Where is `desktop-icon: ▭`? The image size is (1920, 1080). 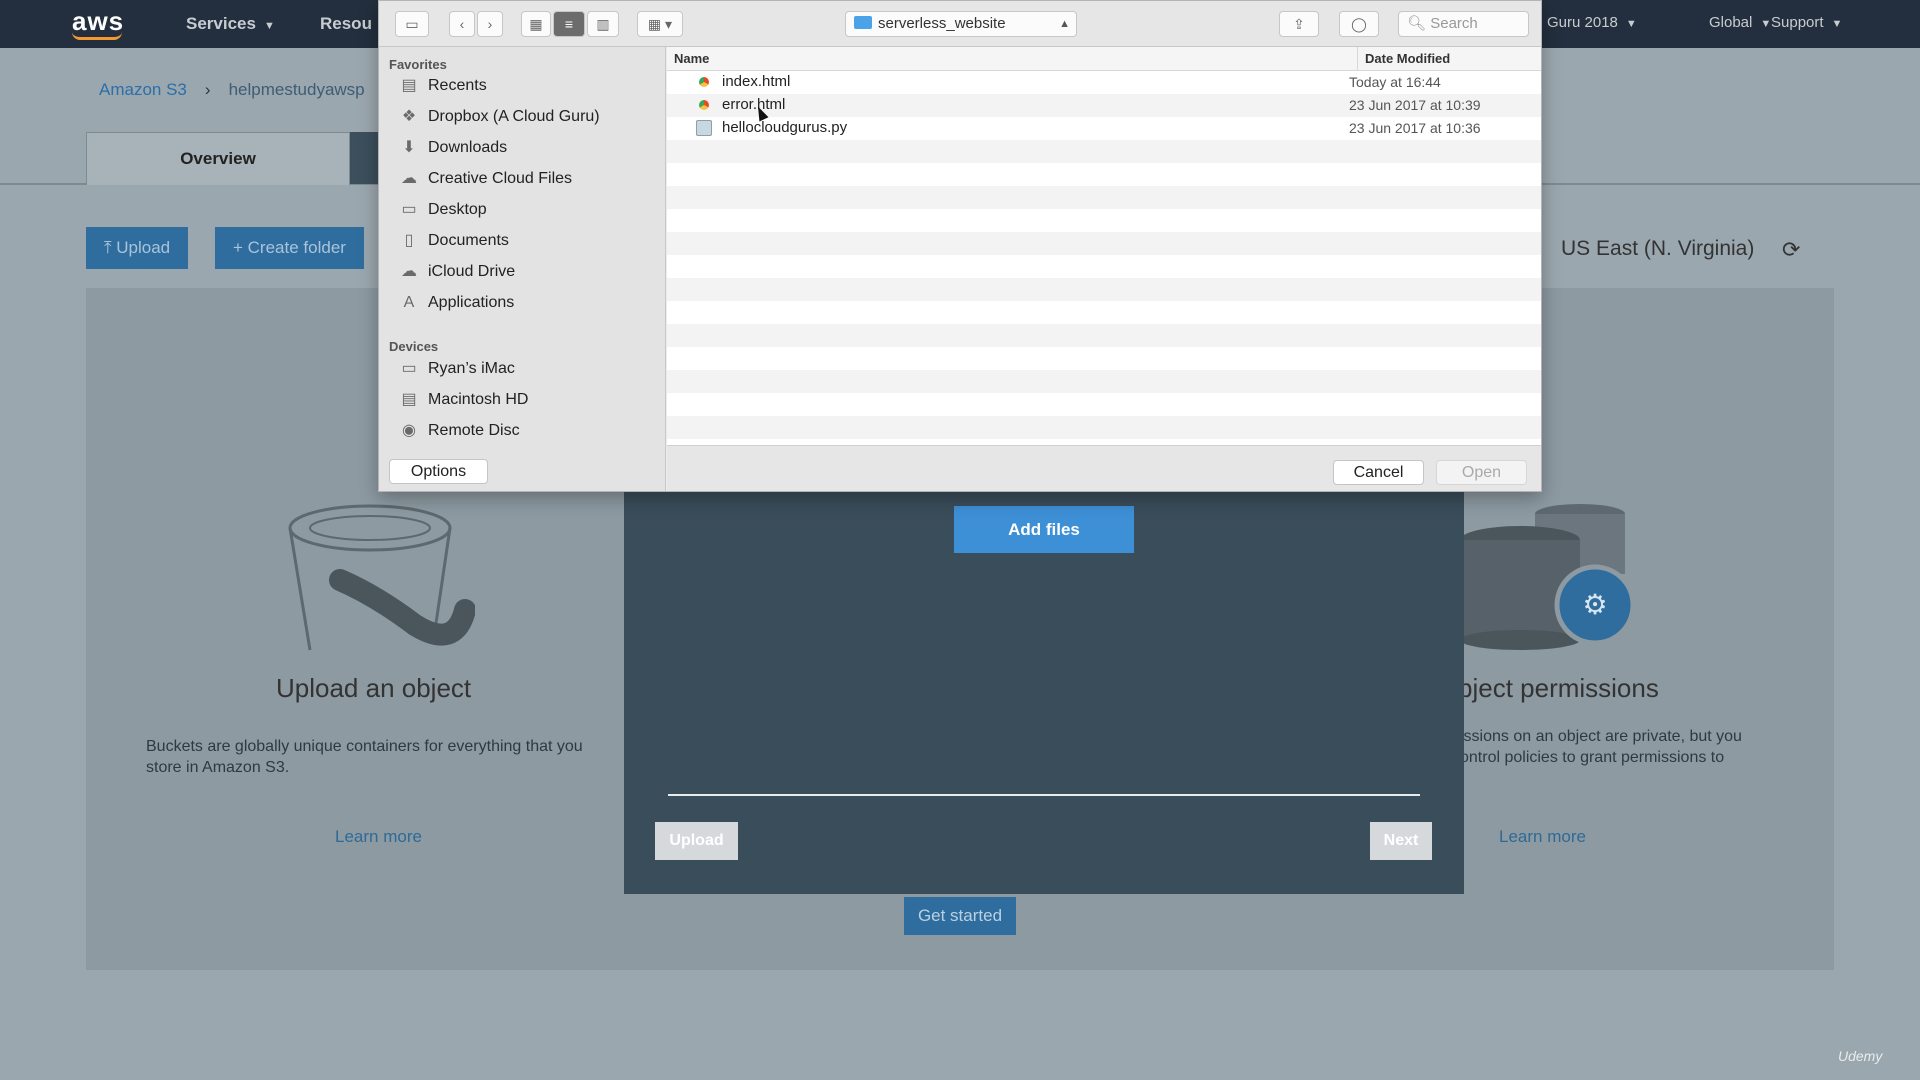
desktop-icon: ▭ is located at coordinates (409, 209).